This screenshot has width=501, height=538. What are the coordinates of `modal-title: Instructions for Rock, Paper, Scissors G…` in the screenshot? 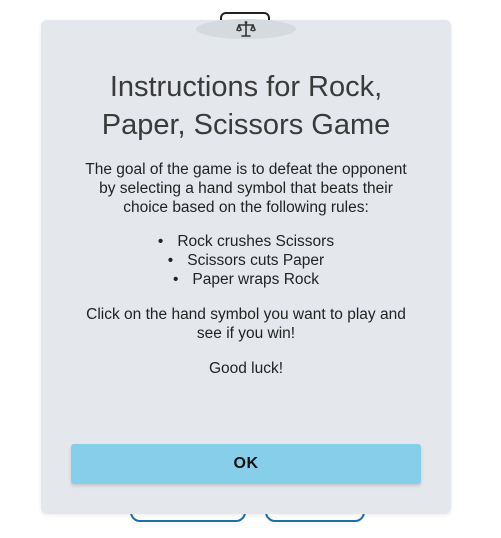 It's located at (246, 106).